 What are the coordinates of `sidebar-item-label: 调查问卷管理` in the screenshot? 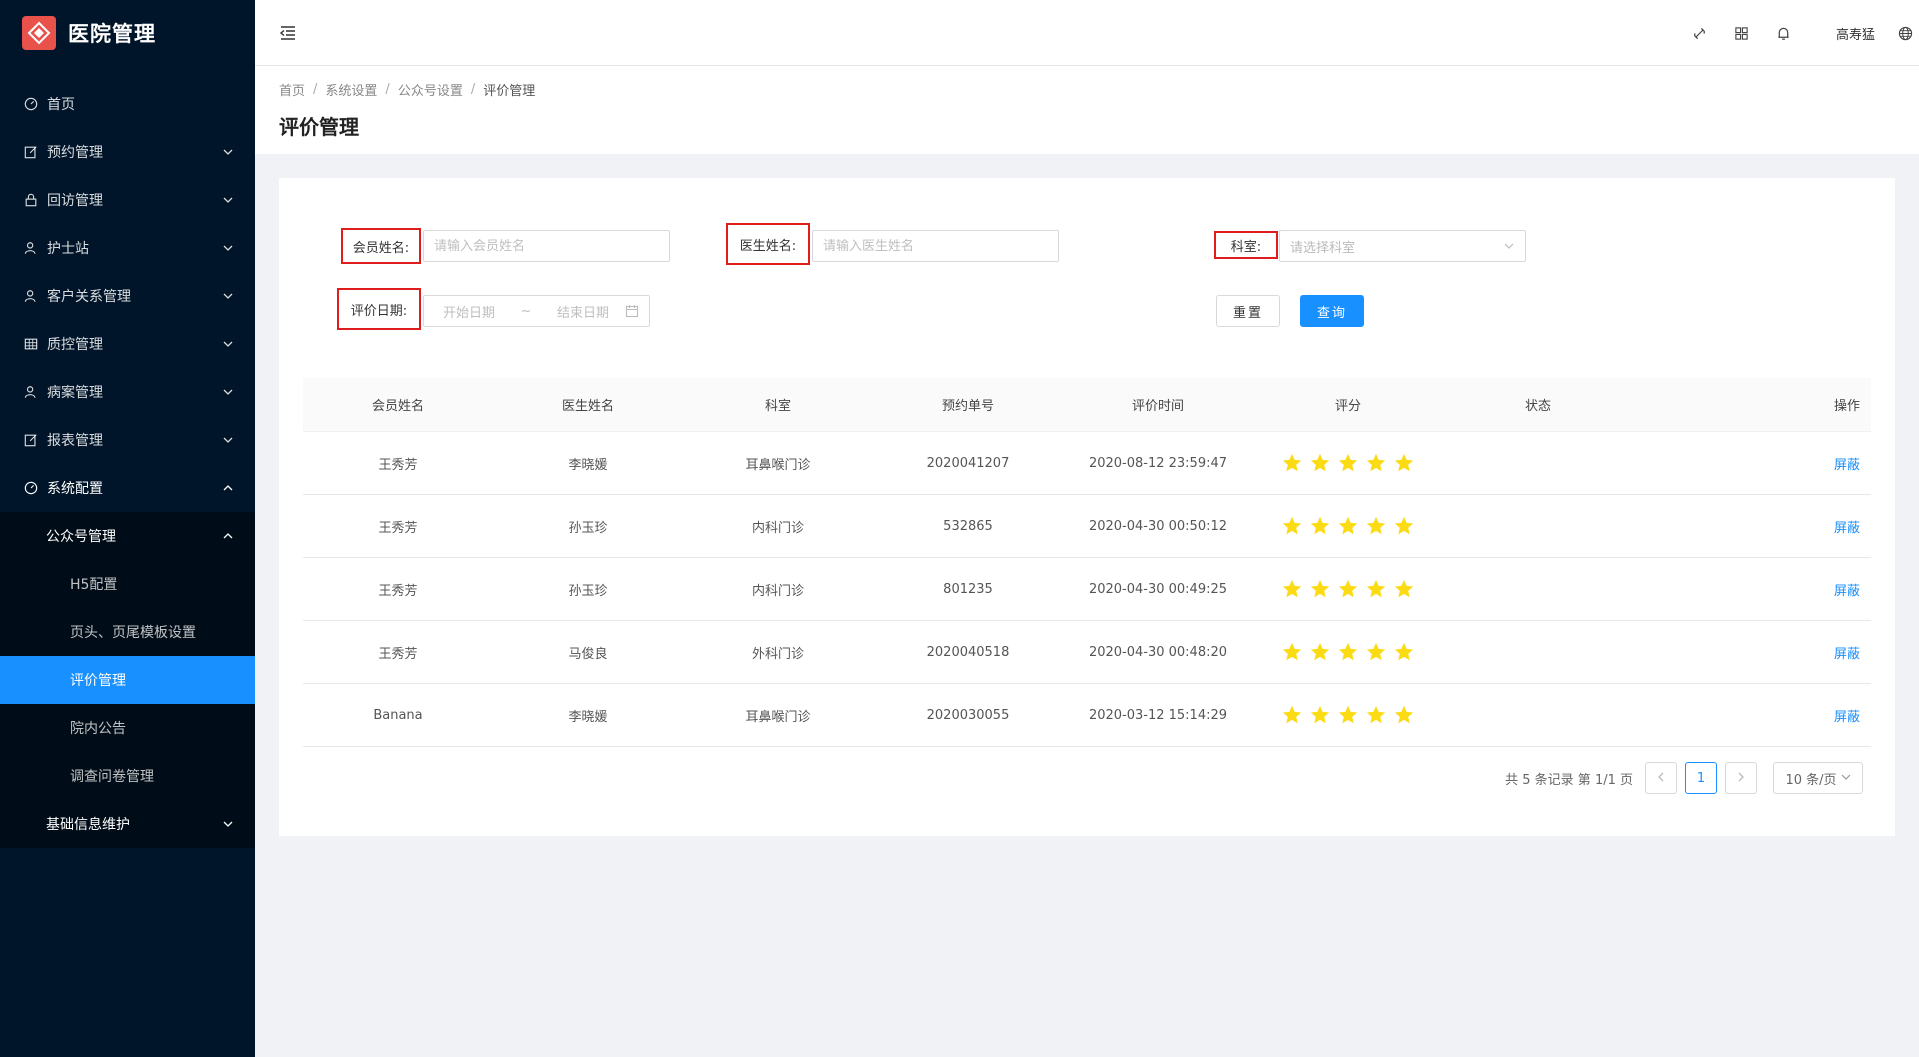 It's located at (112, 777).